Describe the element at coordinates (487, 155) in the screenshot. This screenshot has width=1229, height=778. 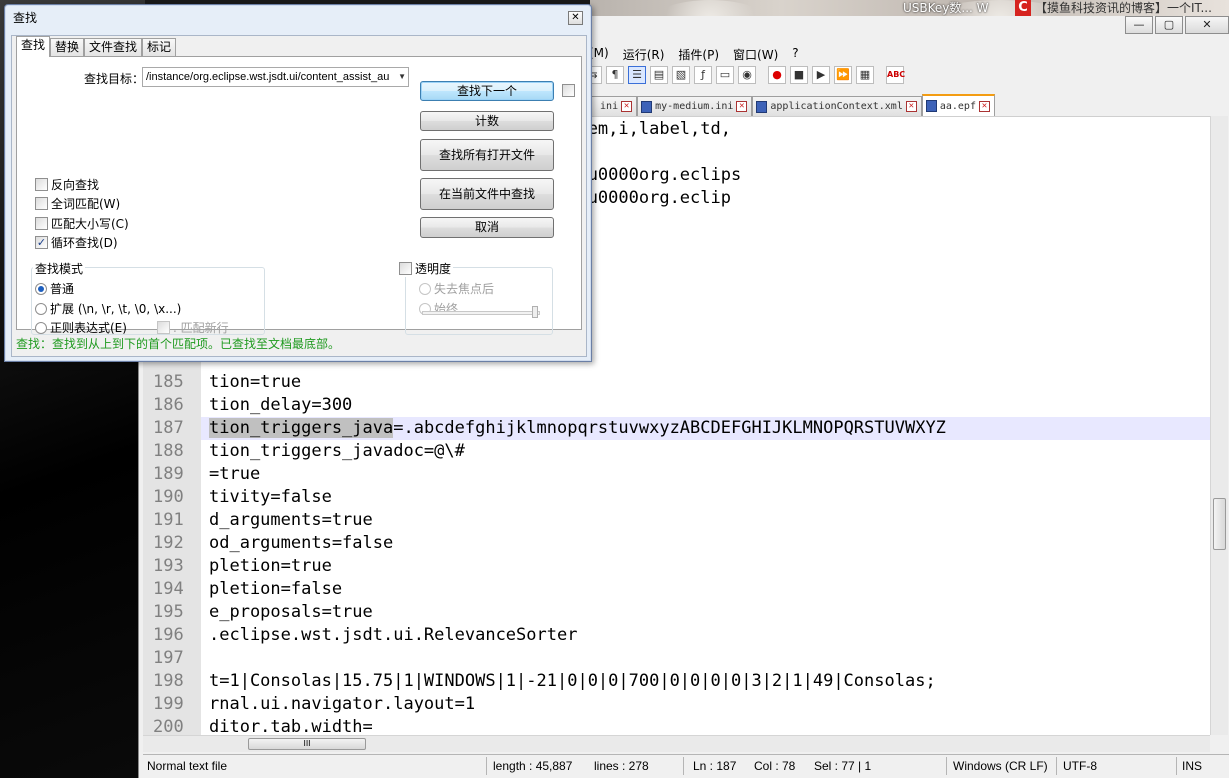
I see `find-all-open-files-button: 查找所有打开文件` at that location.